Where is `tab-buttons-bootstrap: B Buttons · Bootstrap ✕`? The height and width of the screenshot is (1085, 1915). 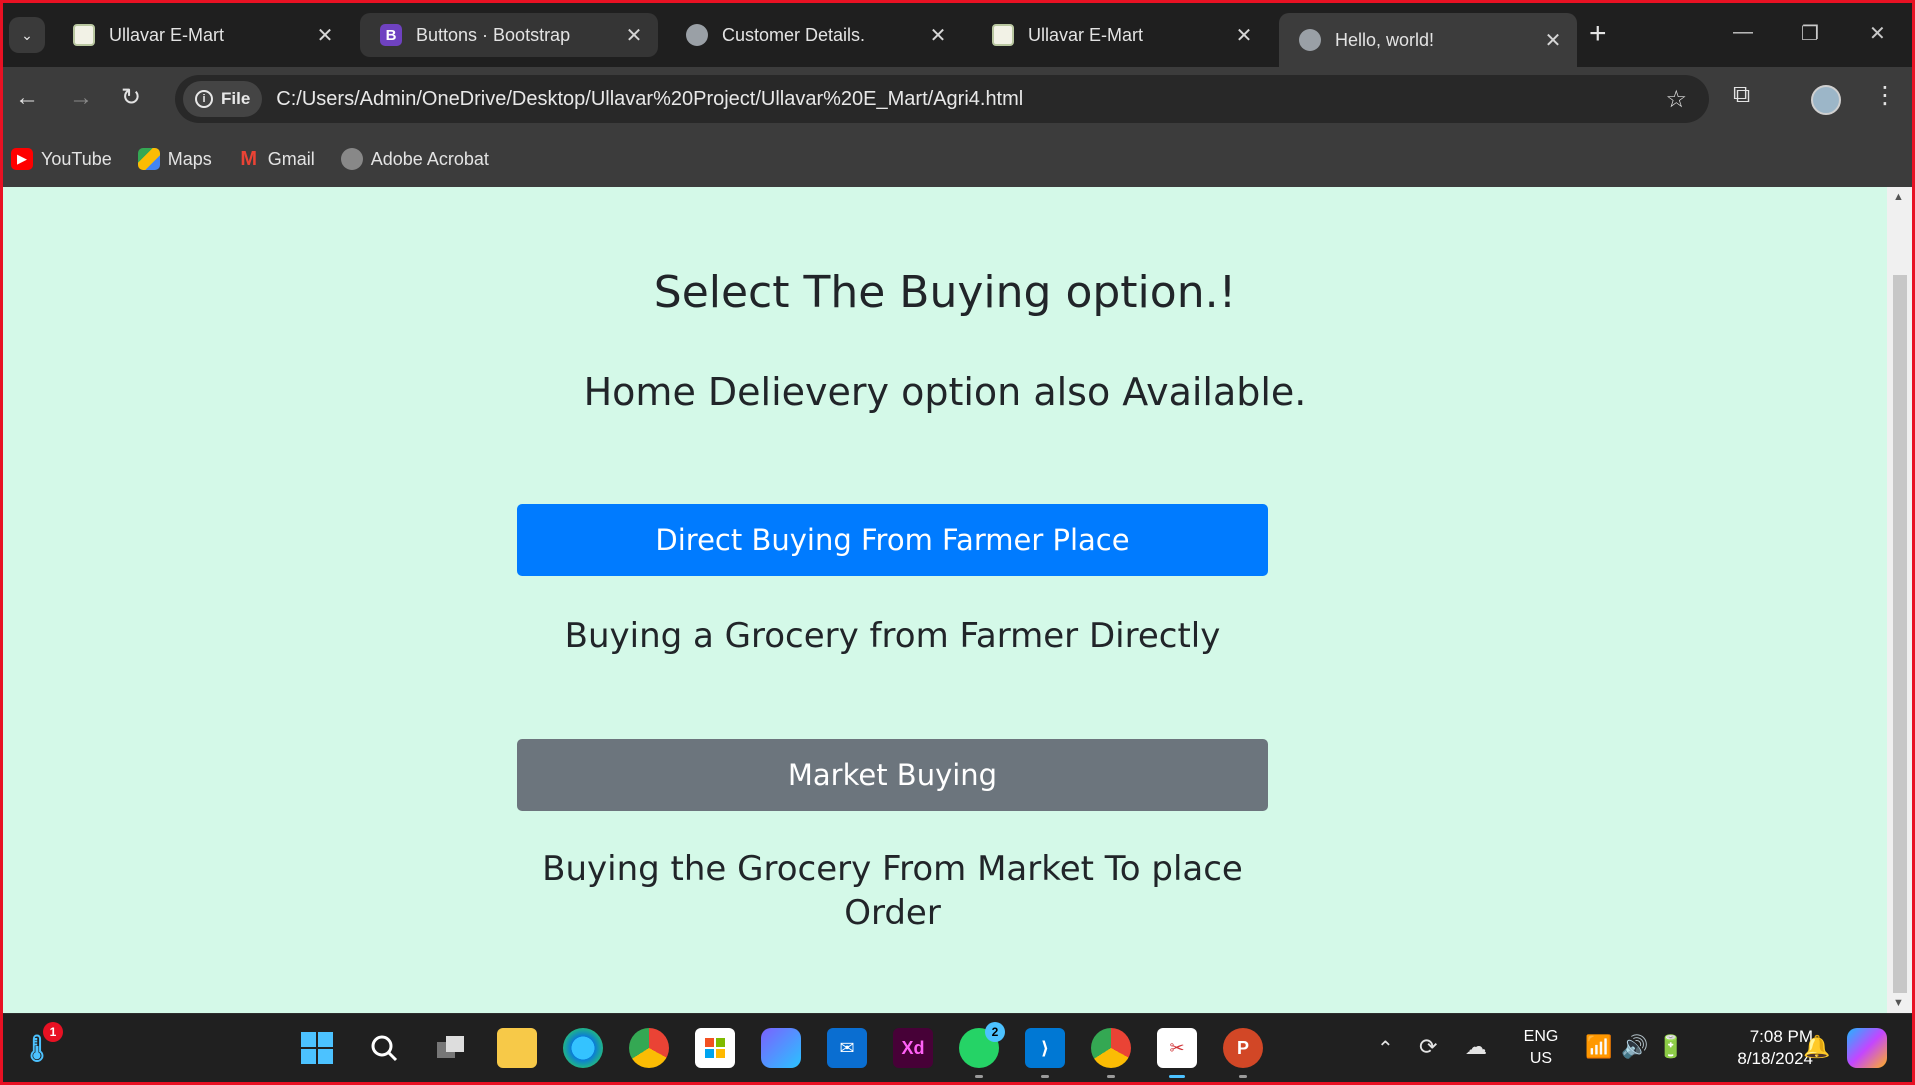 tab-buttons-bootstrap: B Buttons · Bootstrap ✕ is located at coordinates (509, 35).